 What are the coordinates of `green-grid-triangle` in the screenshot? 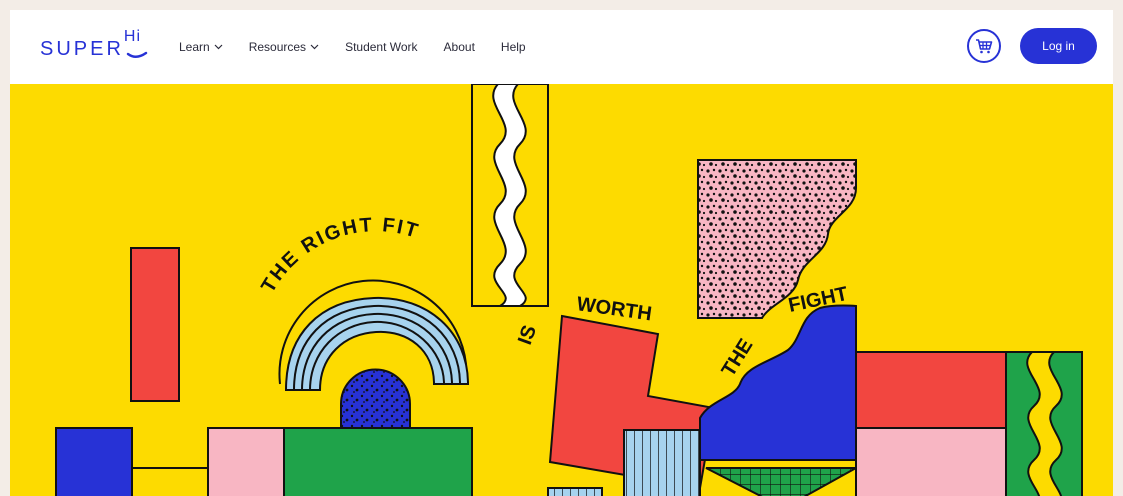 It's located at (782, 481).